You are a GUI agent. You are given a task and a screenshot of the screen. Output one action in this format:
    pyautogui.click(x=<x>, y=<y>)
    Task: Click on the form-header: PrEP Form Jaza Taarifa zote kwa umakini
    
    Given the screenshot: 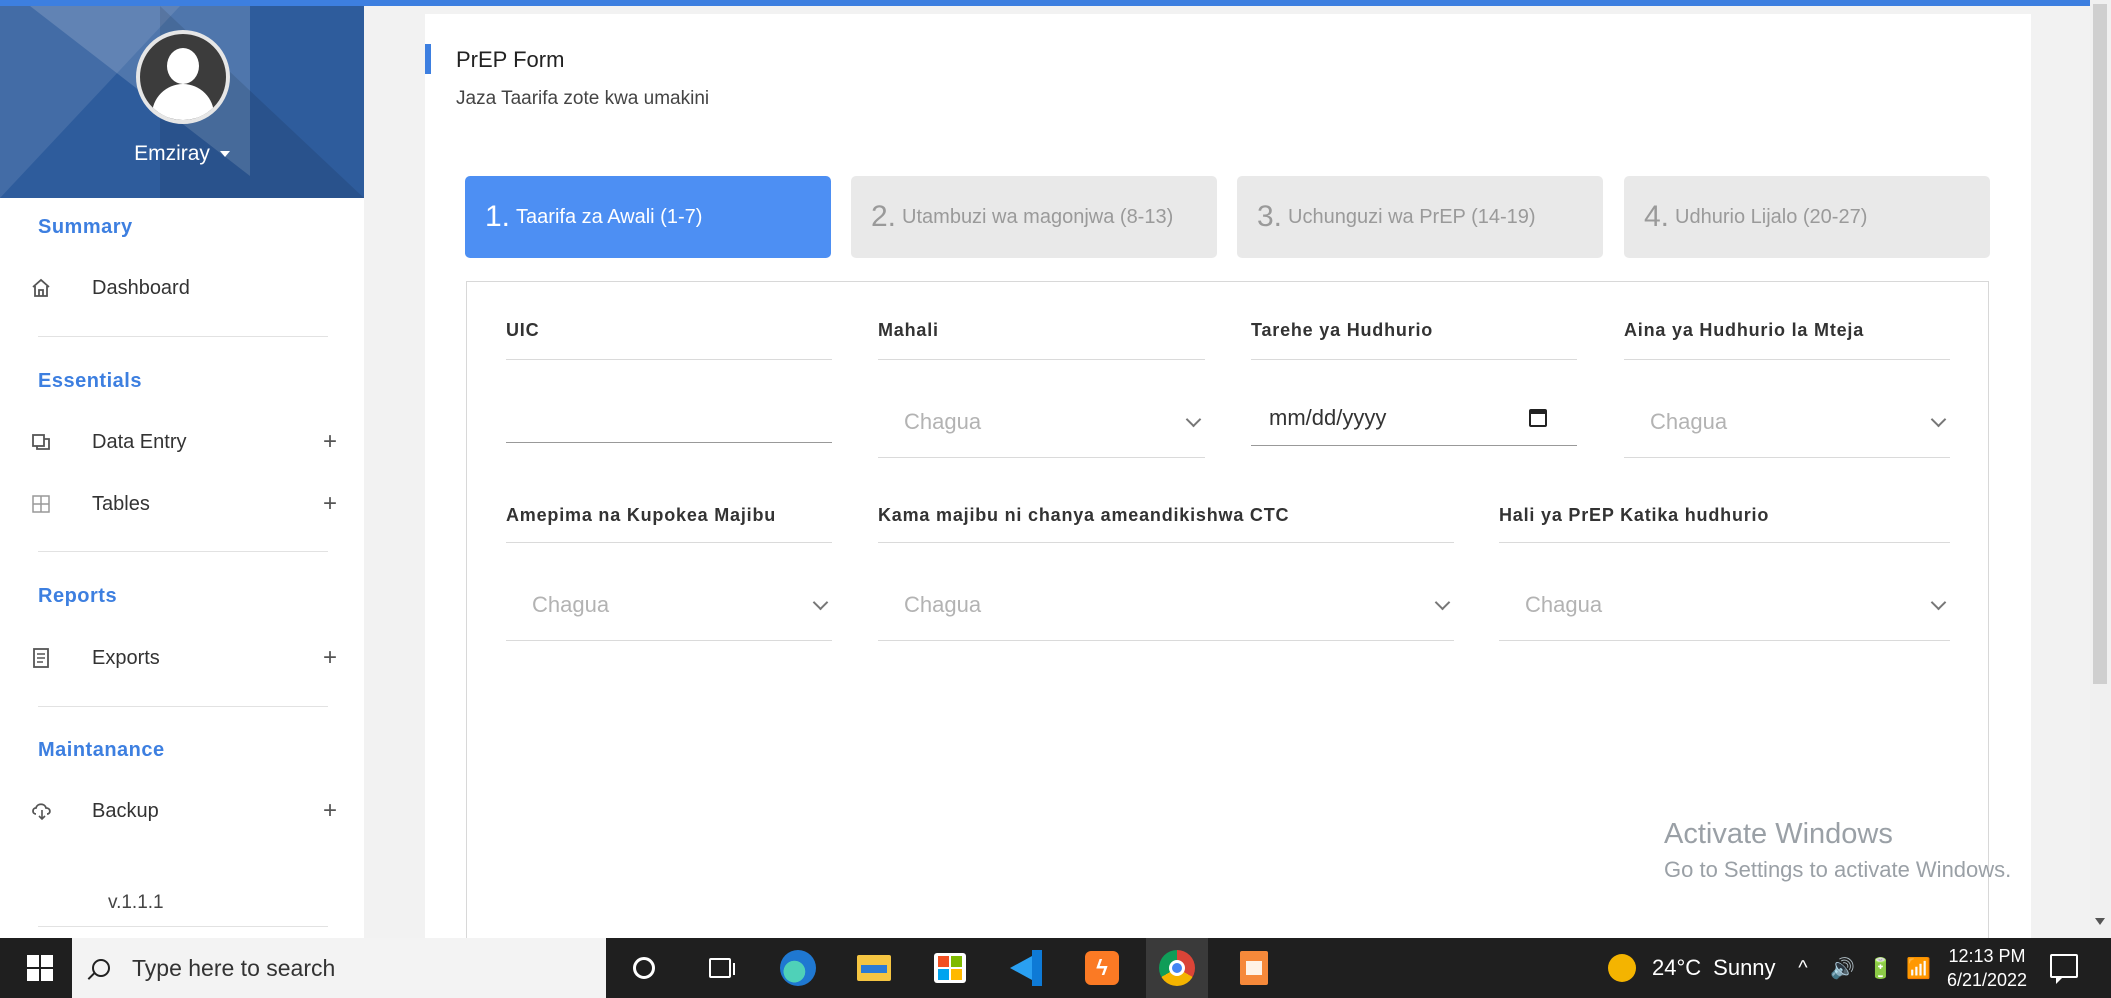 What is the action you would take?
    pyautogui.click(x=1228, y=79)
    